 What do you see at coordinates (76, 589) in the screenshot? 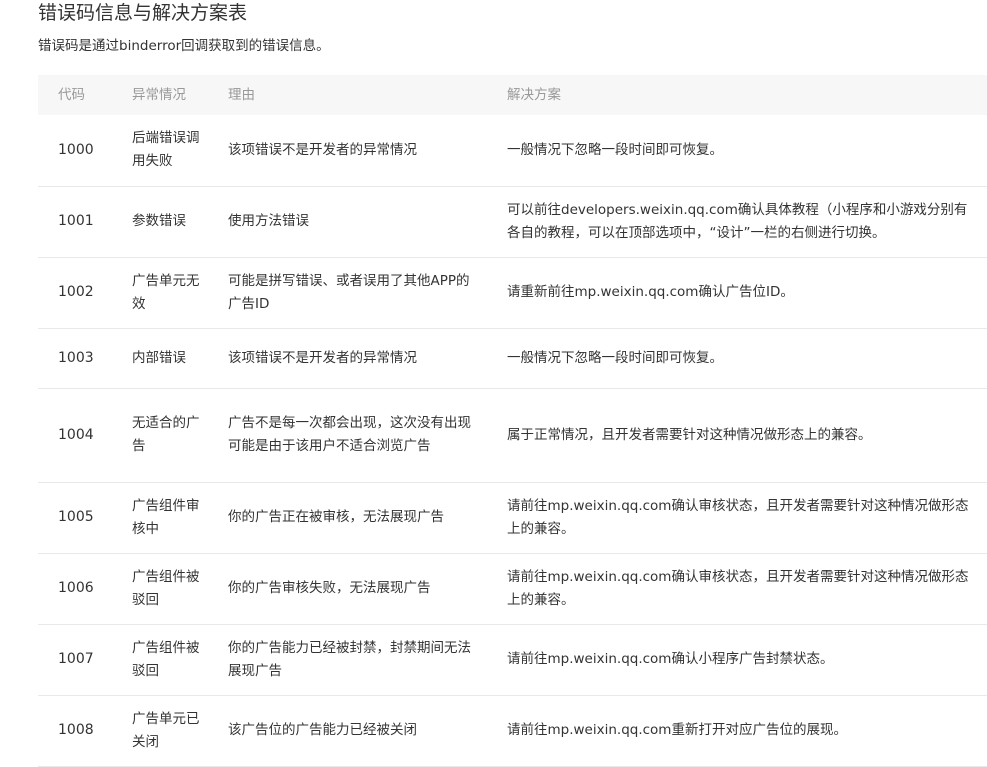
I see `cell-code: 1006` at bounding box center [76, 589].